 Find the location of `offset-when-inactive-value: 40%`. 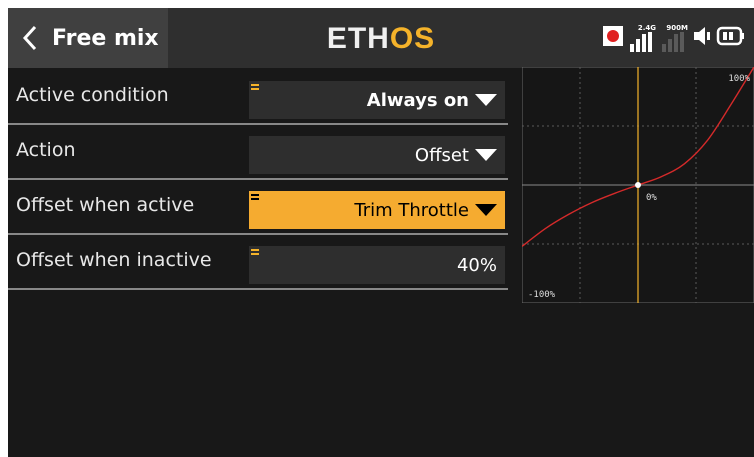

offset-when-inactive-value: 40% is located at coordinates (476, 265).